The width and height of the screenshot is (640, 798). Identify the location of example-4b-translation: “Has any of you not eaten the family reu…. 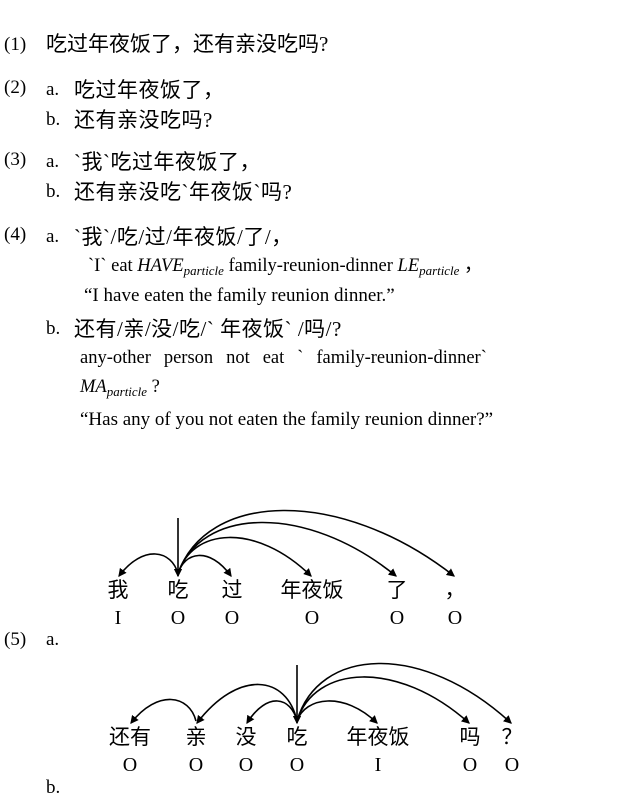
(287, 419).